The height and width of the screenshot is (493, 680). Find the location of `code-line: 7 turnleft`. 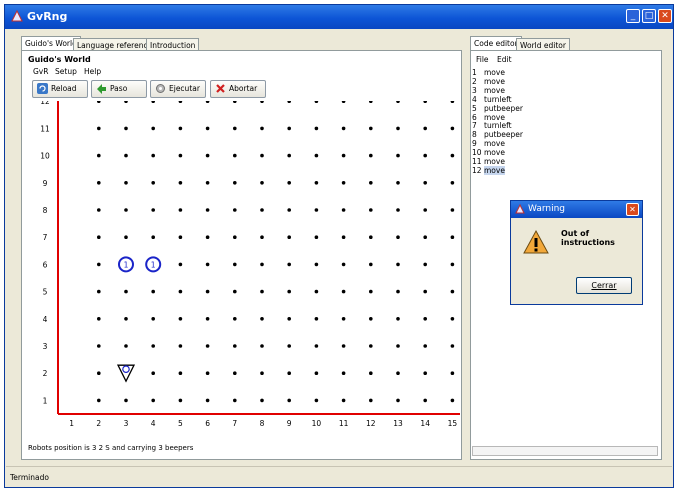

code-line: 7 turnleft is located at coordinates (492, 125).